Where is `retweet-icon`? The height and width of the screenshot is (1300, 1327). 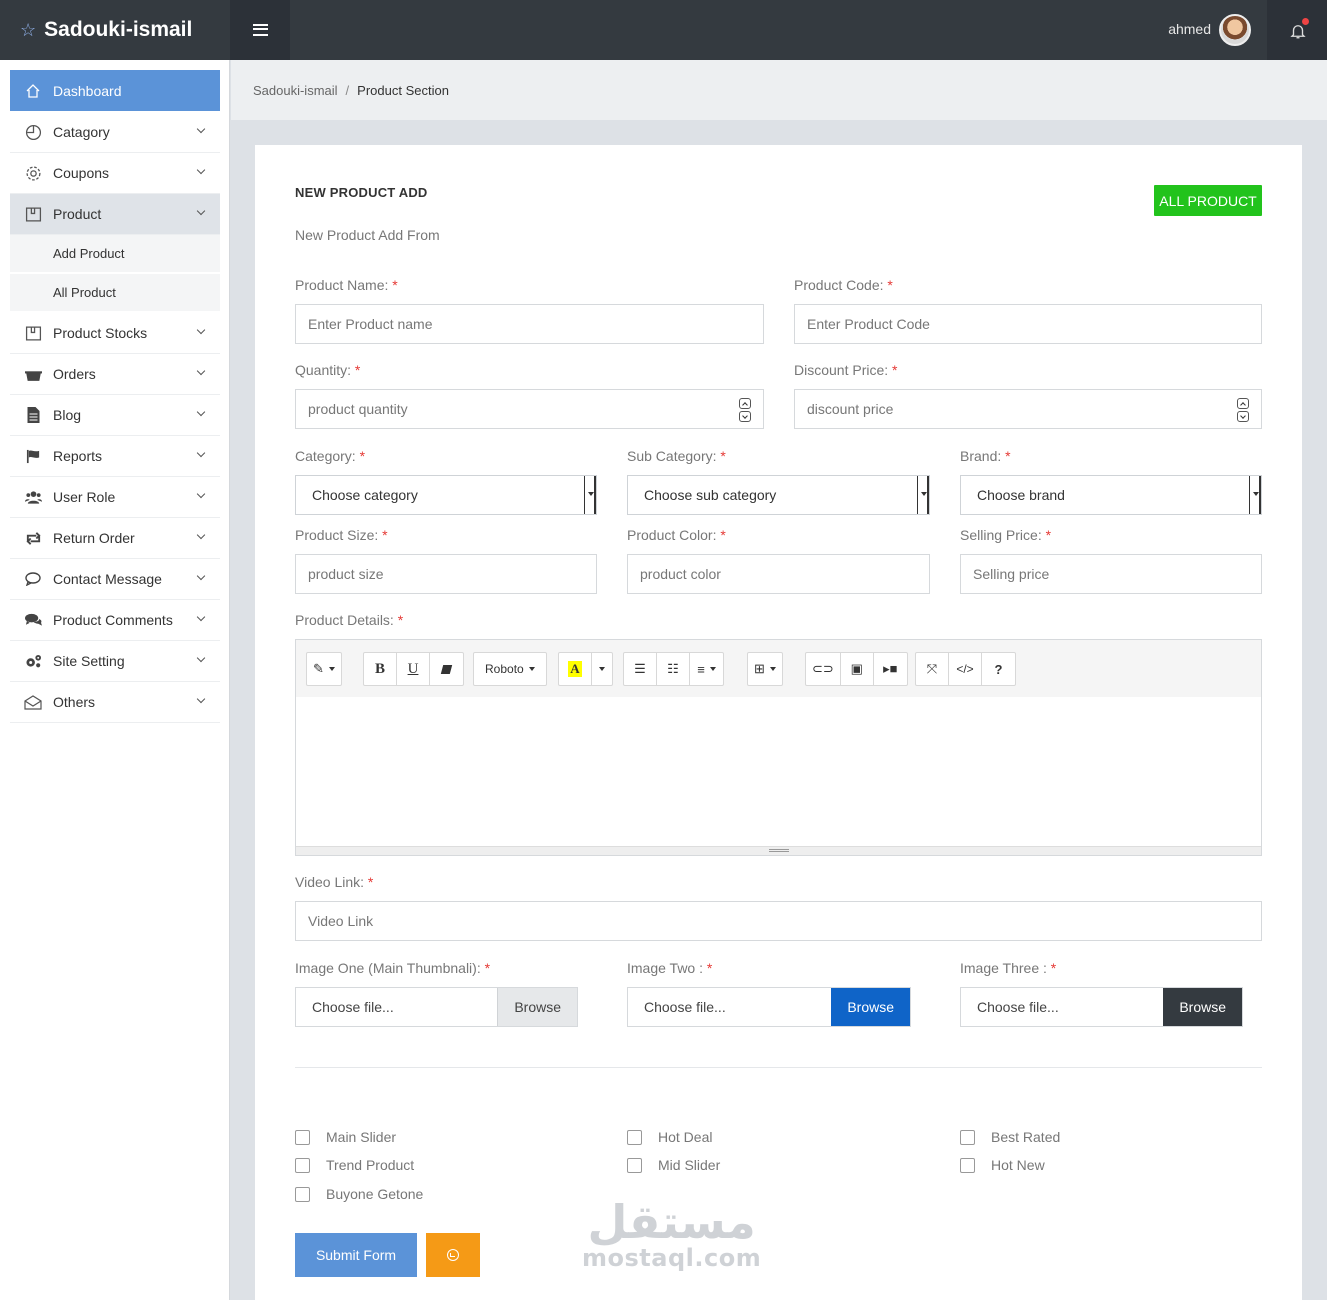 retweet-icon is located at coordinates (33, 538).